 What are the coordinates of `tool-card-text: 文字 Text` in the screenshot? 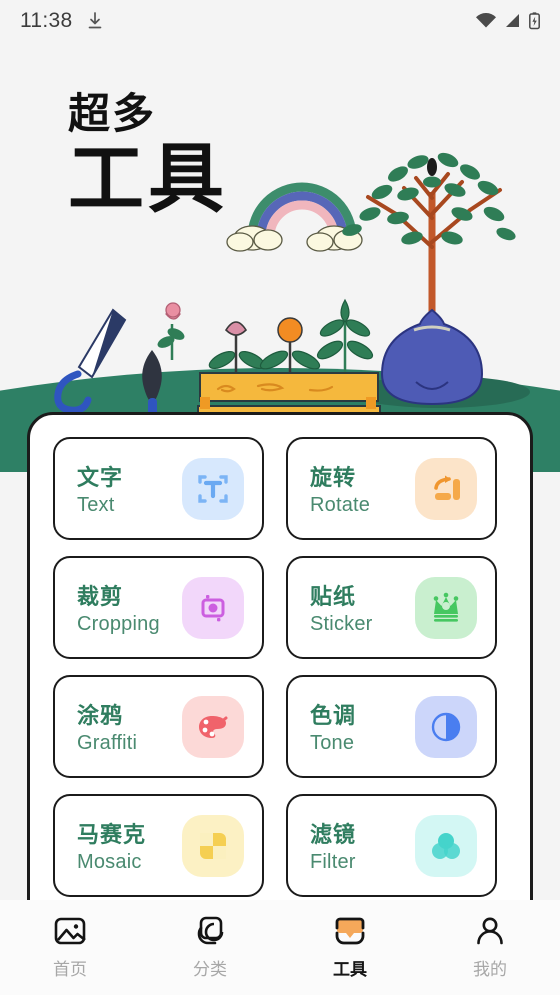 It's located at (158, 488).